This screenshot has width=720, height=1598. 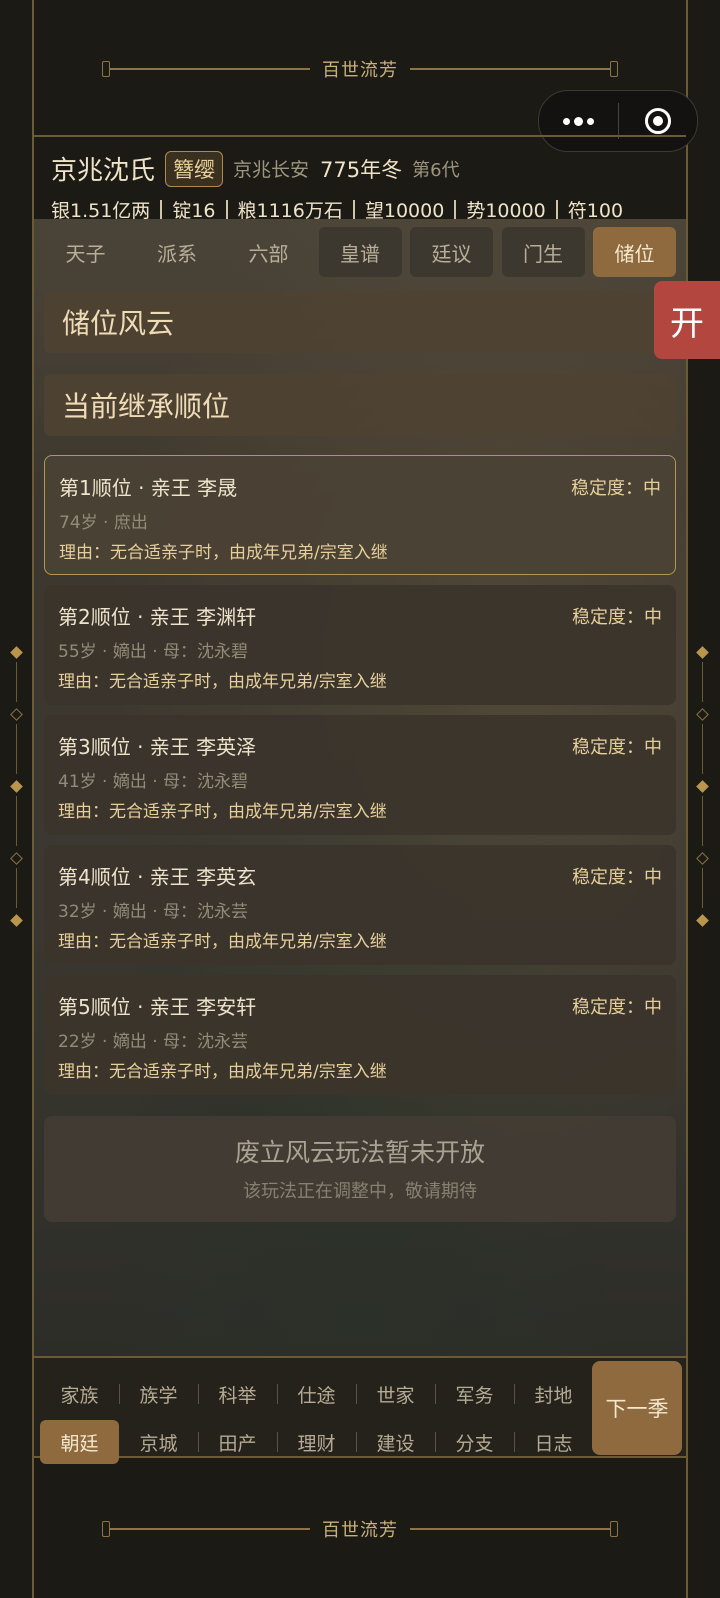 I want to click on nav-clan-school: 族学, so click(x=158, y=1394).